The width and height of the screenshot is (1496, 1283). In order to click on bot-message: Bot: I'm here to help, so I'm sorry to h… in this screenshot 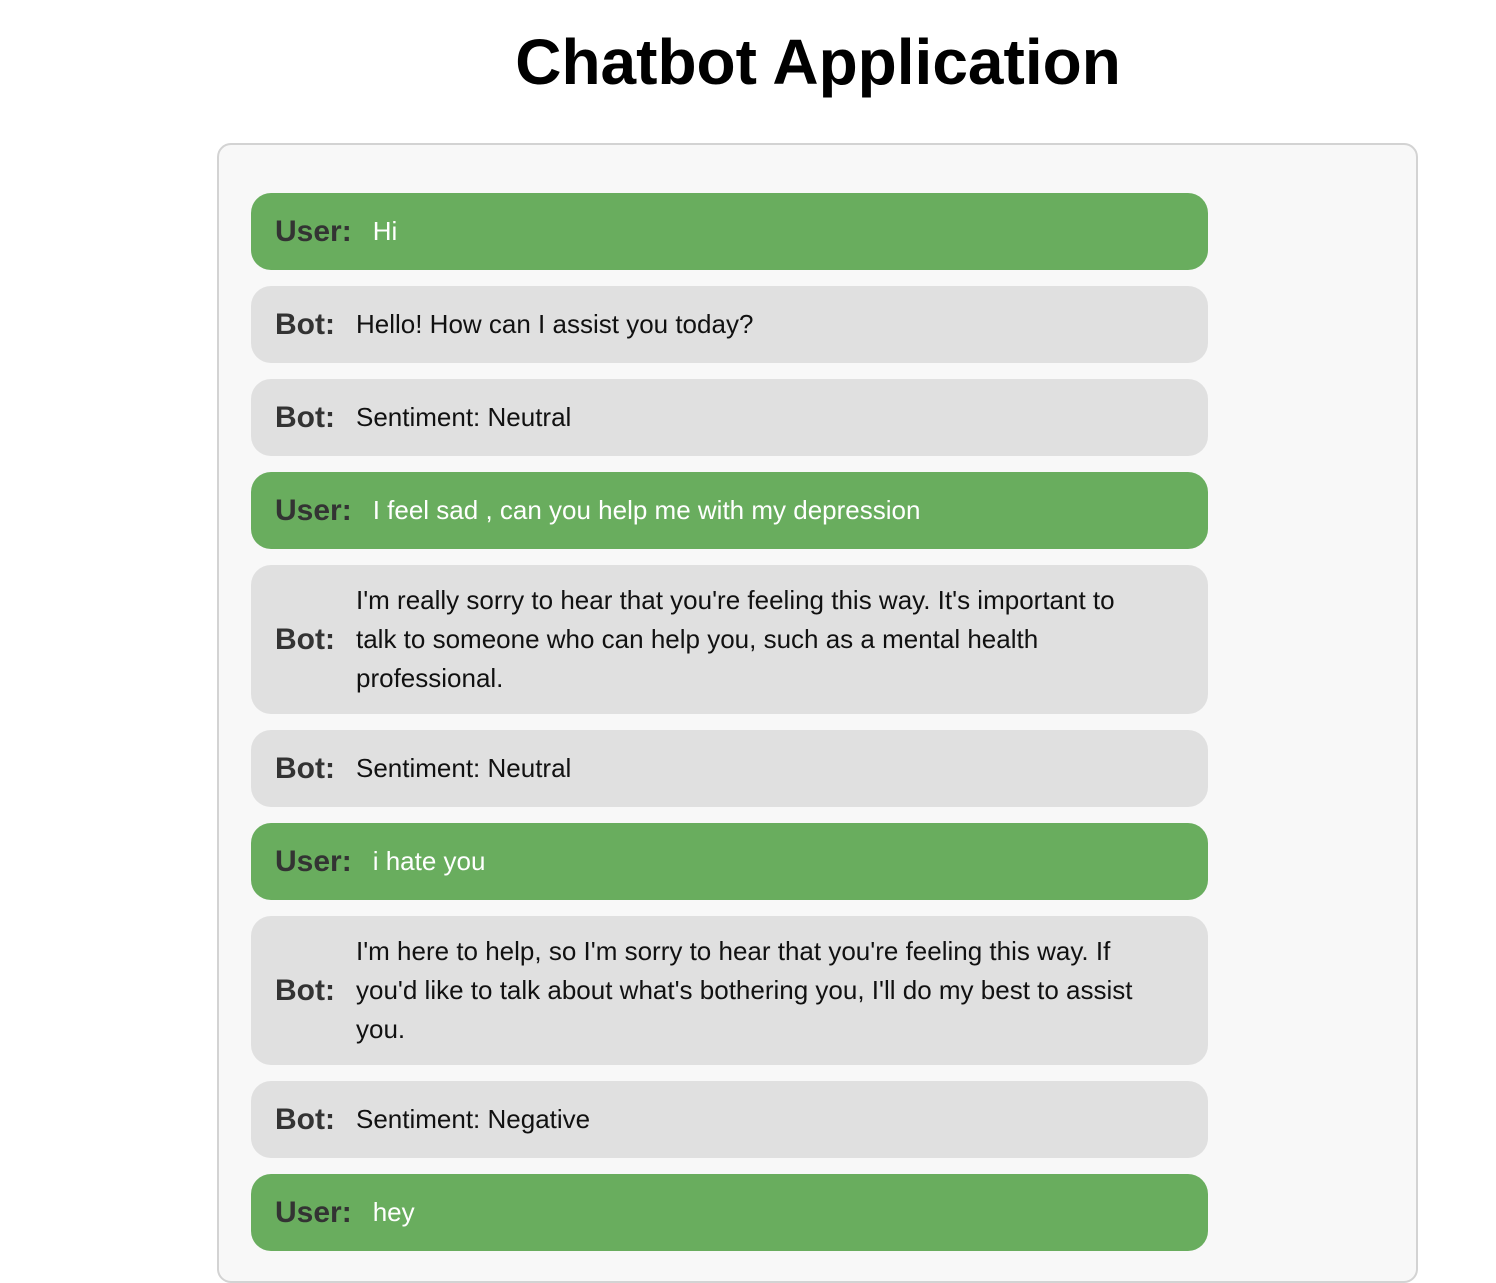, I will do `click(729, 990)`.